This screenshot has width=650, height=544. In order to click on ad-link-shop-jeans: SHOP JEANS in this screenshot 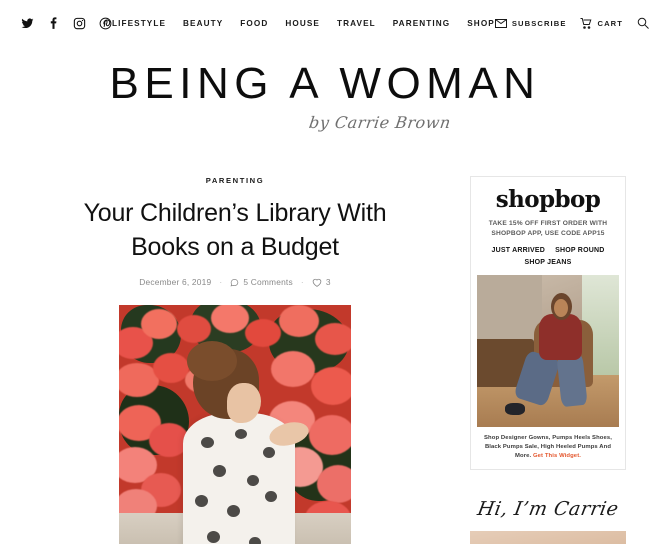, I will do `click(548, 262)`.